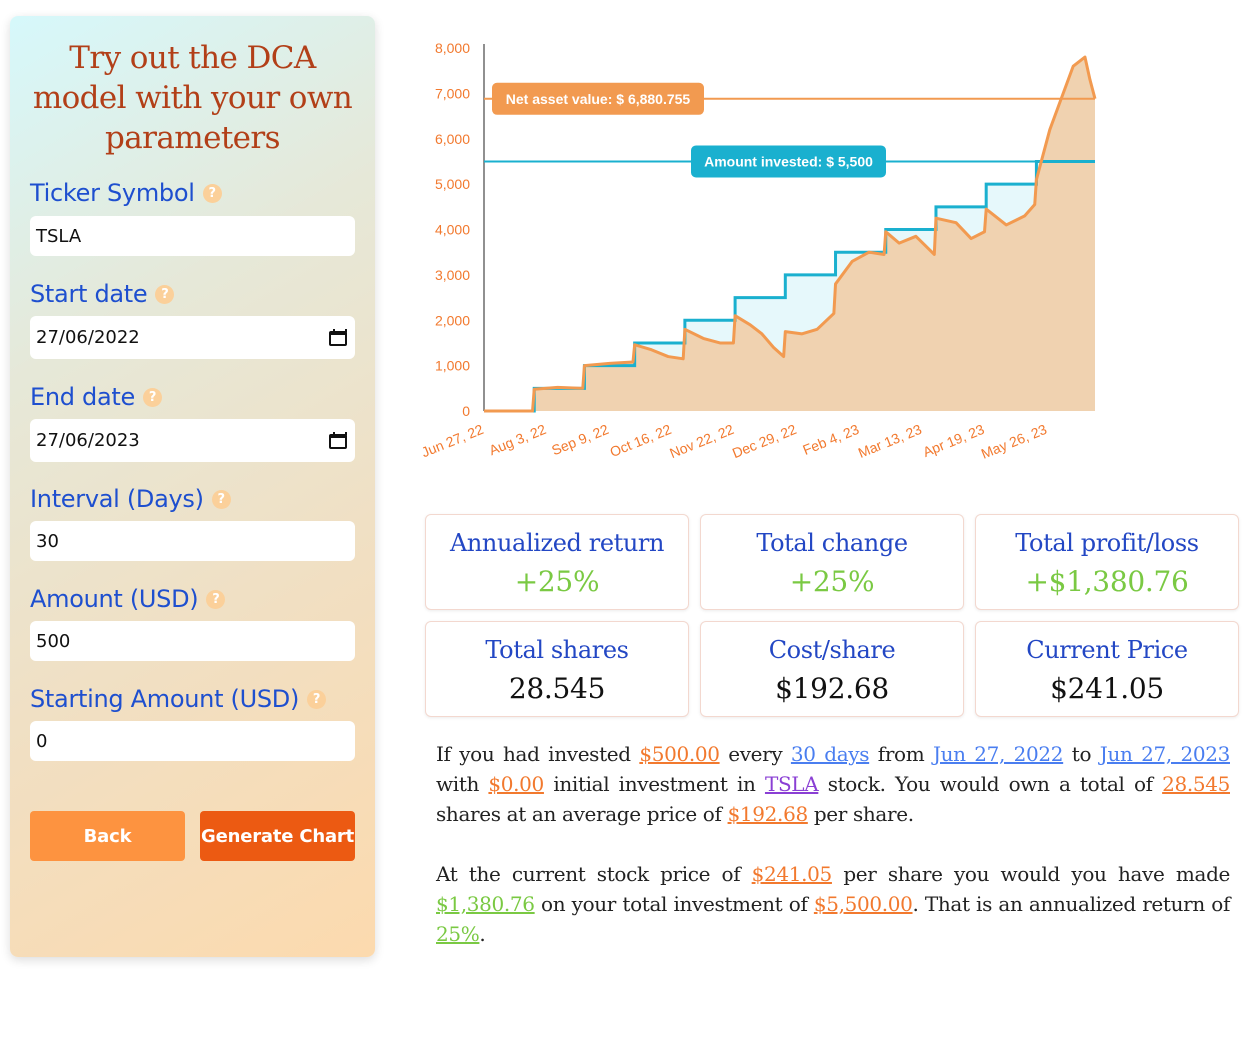 This screenshot has height=1045, width=1260. Describe the element at coordinates (89, 294) in the screenshot. I see `start-date-label-text: Start date` at that location.